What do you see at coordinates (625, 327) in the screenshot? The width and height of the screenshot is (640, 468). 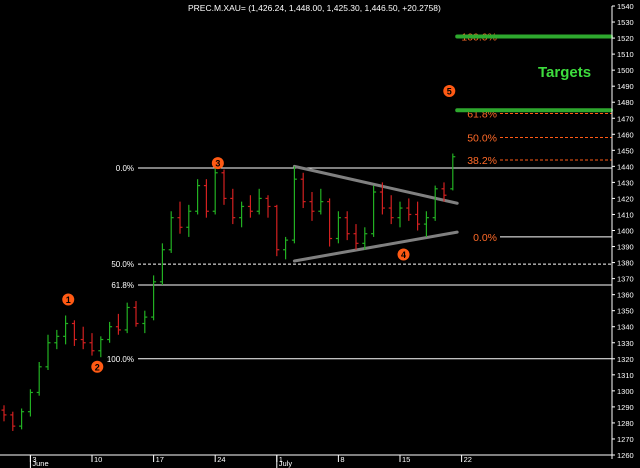 I see `y-tick-label: 1340` at bounding box center [625, 327].